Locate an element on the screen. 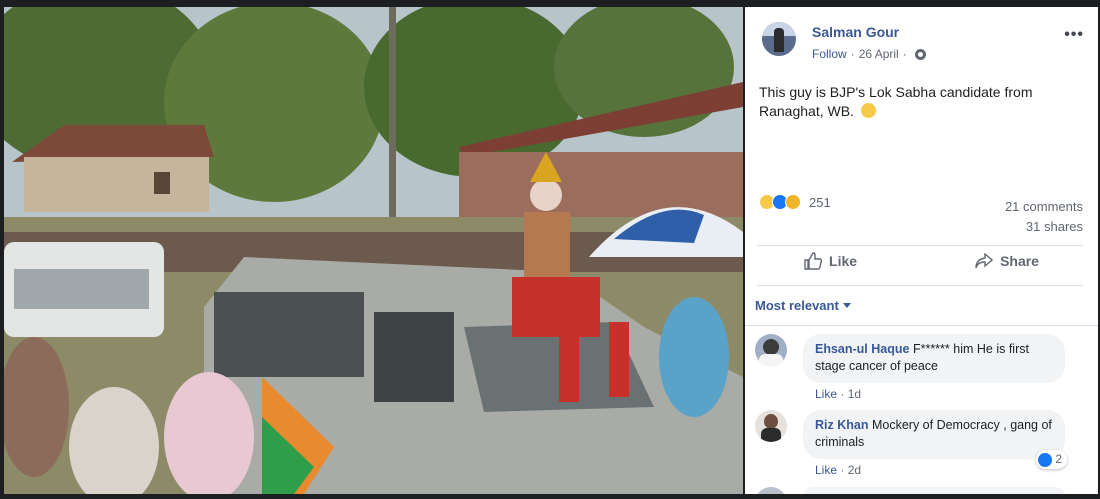 This screenshot has width=1100, height=499. post-header: Salman Gour Follow · 26 April · is located at coordinates (844, 42).